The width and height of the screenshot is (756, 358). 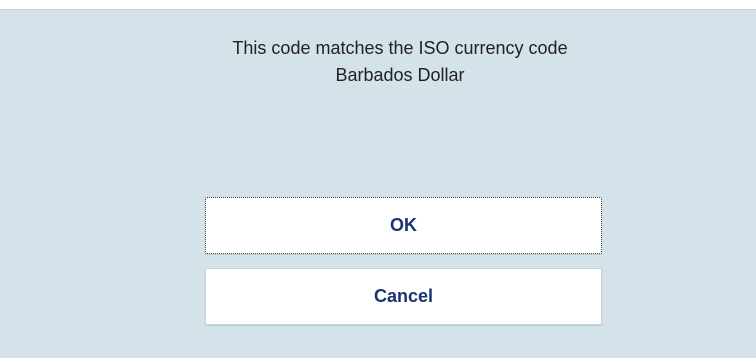 I want to click on top-strip, so click(x=378, y=5).